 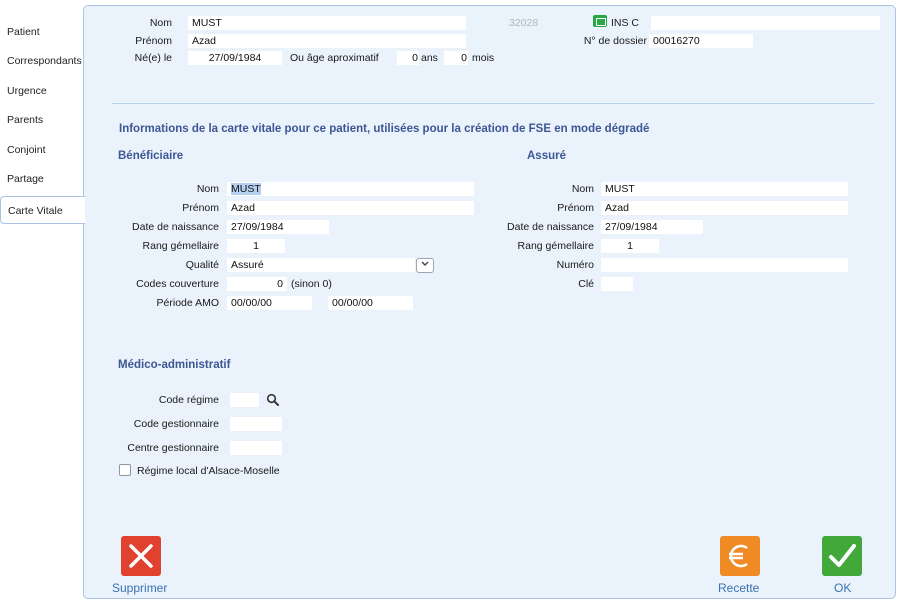 I want to click on birthdate-input: 27/09/1984, so click(x=235, y=58).